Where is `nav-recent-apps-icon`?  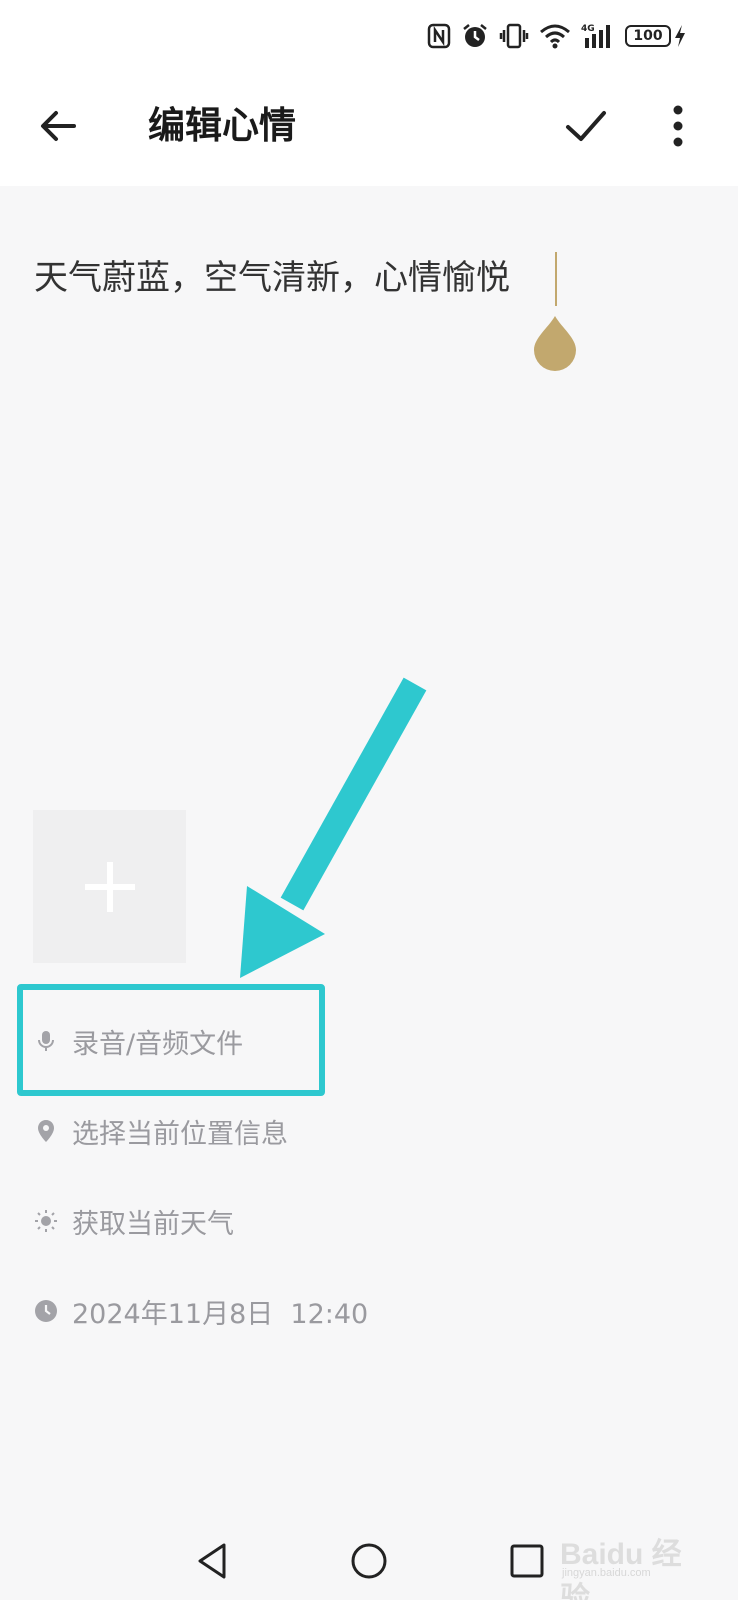
nav-recent-apps-icon is located at coordinates (527, 1561).